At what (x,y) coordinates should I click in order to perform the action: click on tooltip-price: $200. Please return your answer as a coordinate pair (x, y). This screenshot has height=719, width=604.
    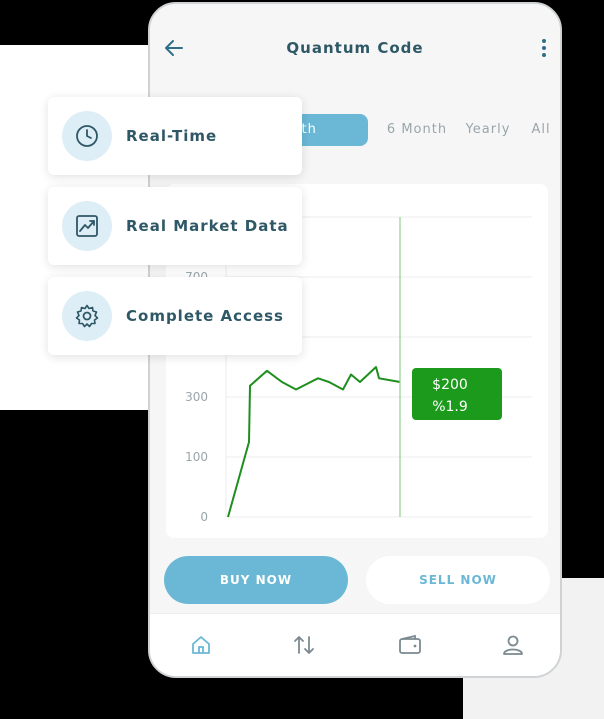
    Looking at the image, I should click on (450, 385).